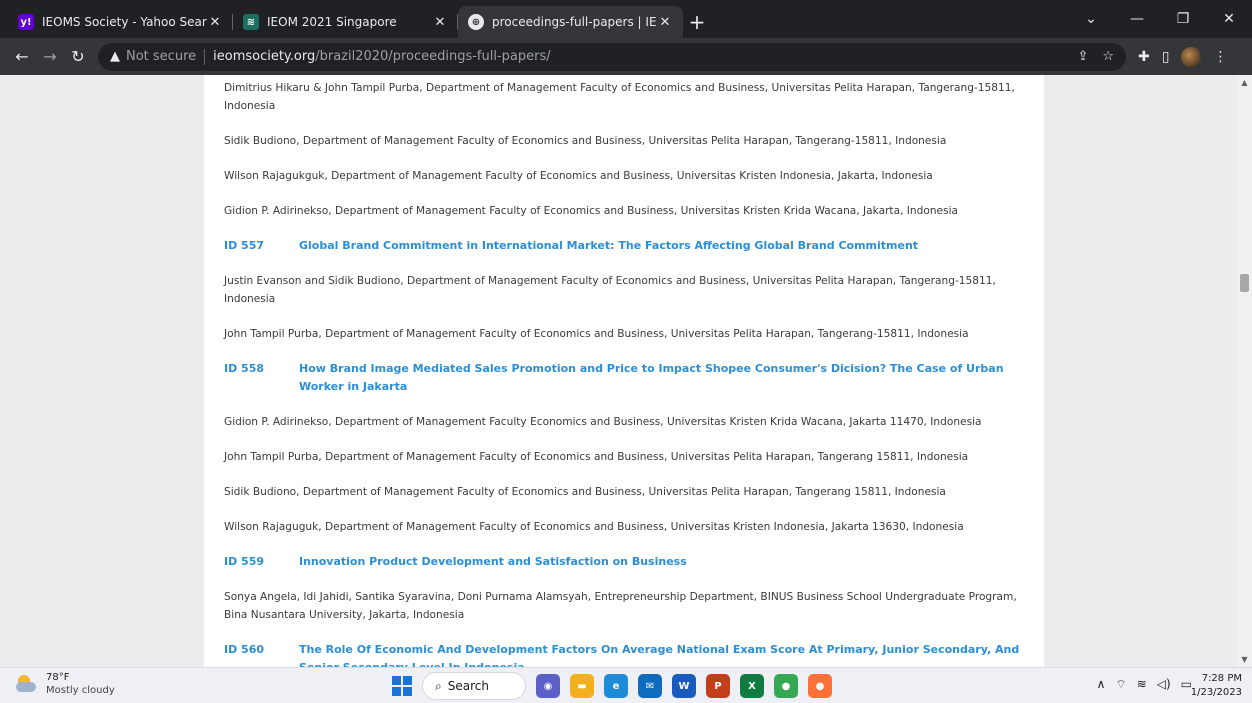  Describe the element at coordinates (1144, 57) in the screenshot. I see `extensions-puzzle-icon: ✚` at that location.